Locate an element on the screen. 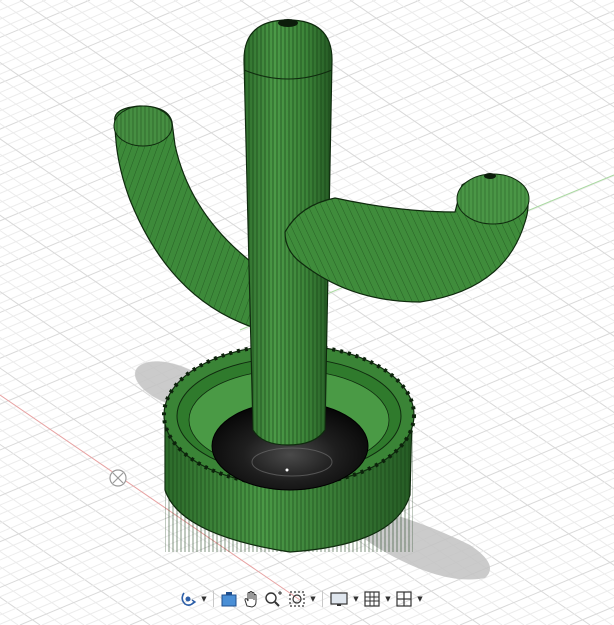  display-menu-chevron-icon: ▼ is located at coordinates (356, 599).